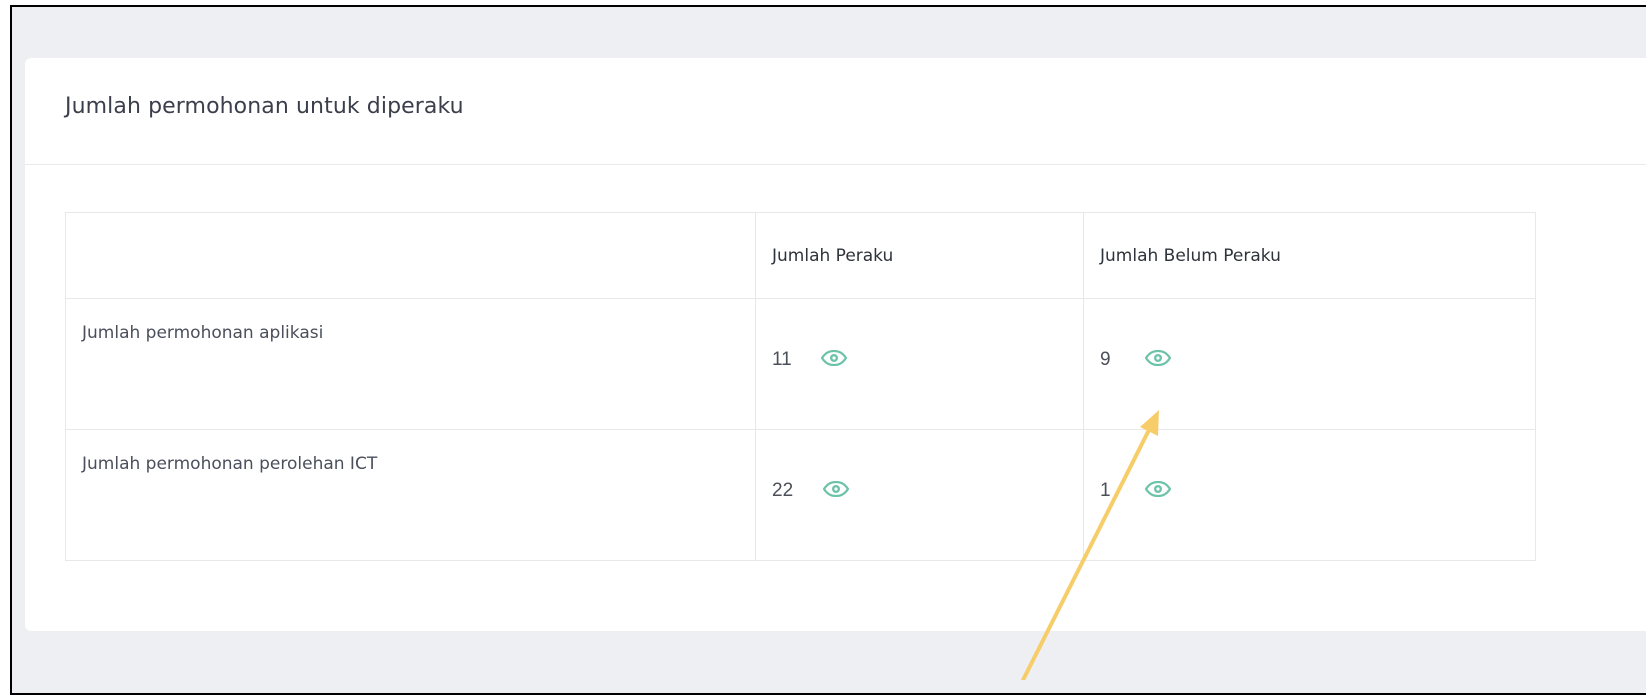 This screenshot has height=695, width=1646. What do you see at coordinates (410, 495) in the screenshot?
I see `row-label-perolehan-ict: Jumlah permohonan perolehan ICT` at bounding box center [410, 495].